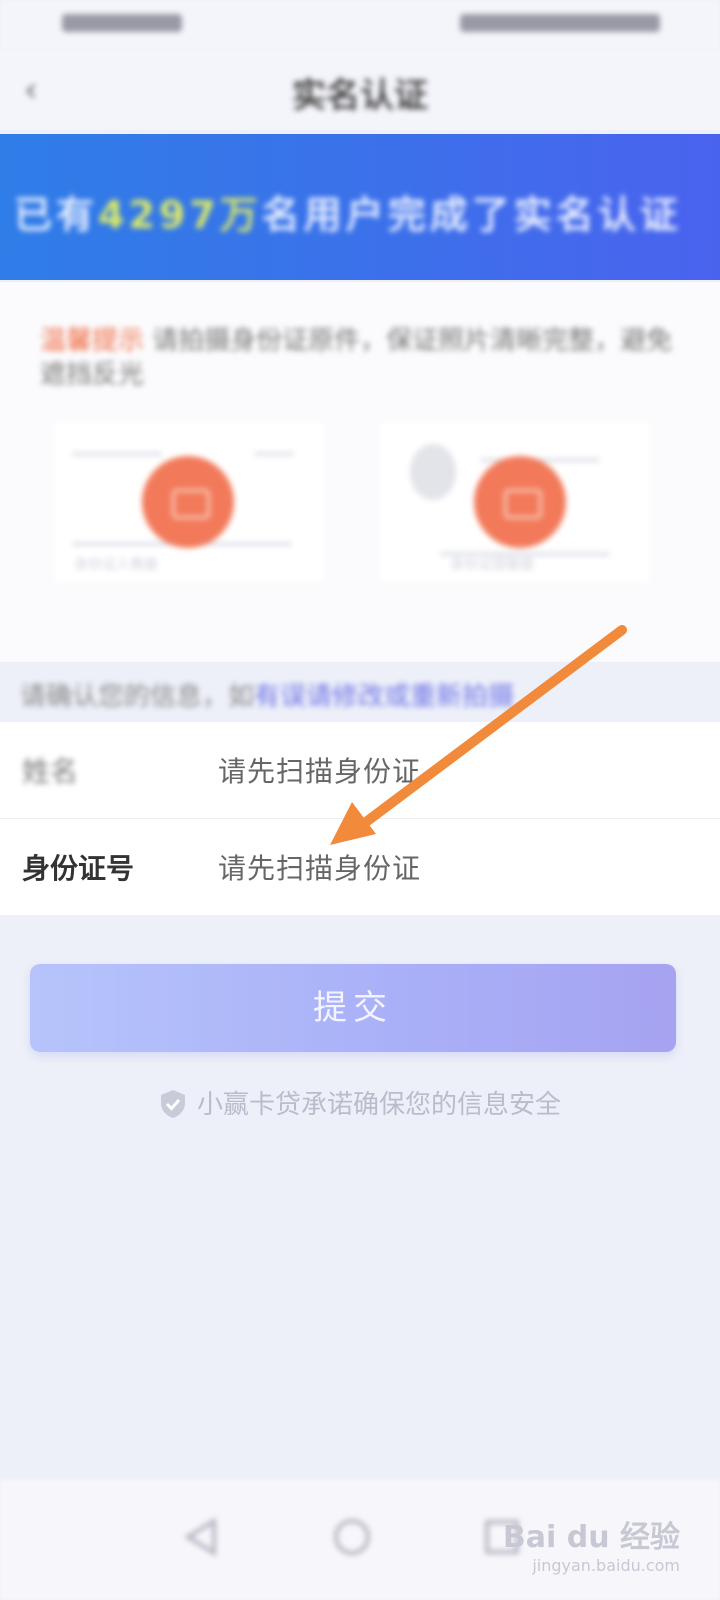 This screenshot has width=720, height=1600. What do you see at coordinates (360, 358) in the screenshot?
I see `upload-tip: 温馨提示 请拍摄身份证原件，保证照片清晰完整，避免遮挡反光` at bounding box center [360, 358].